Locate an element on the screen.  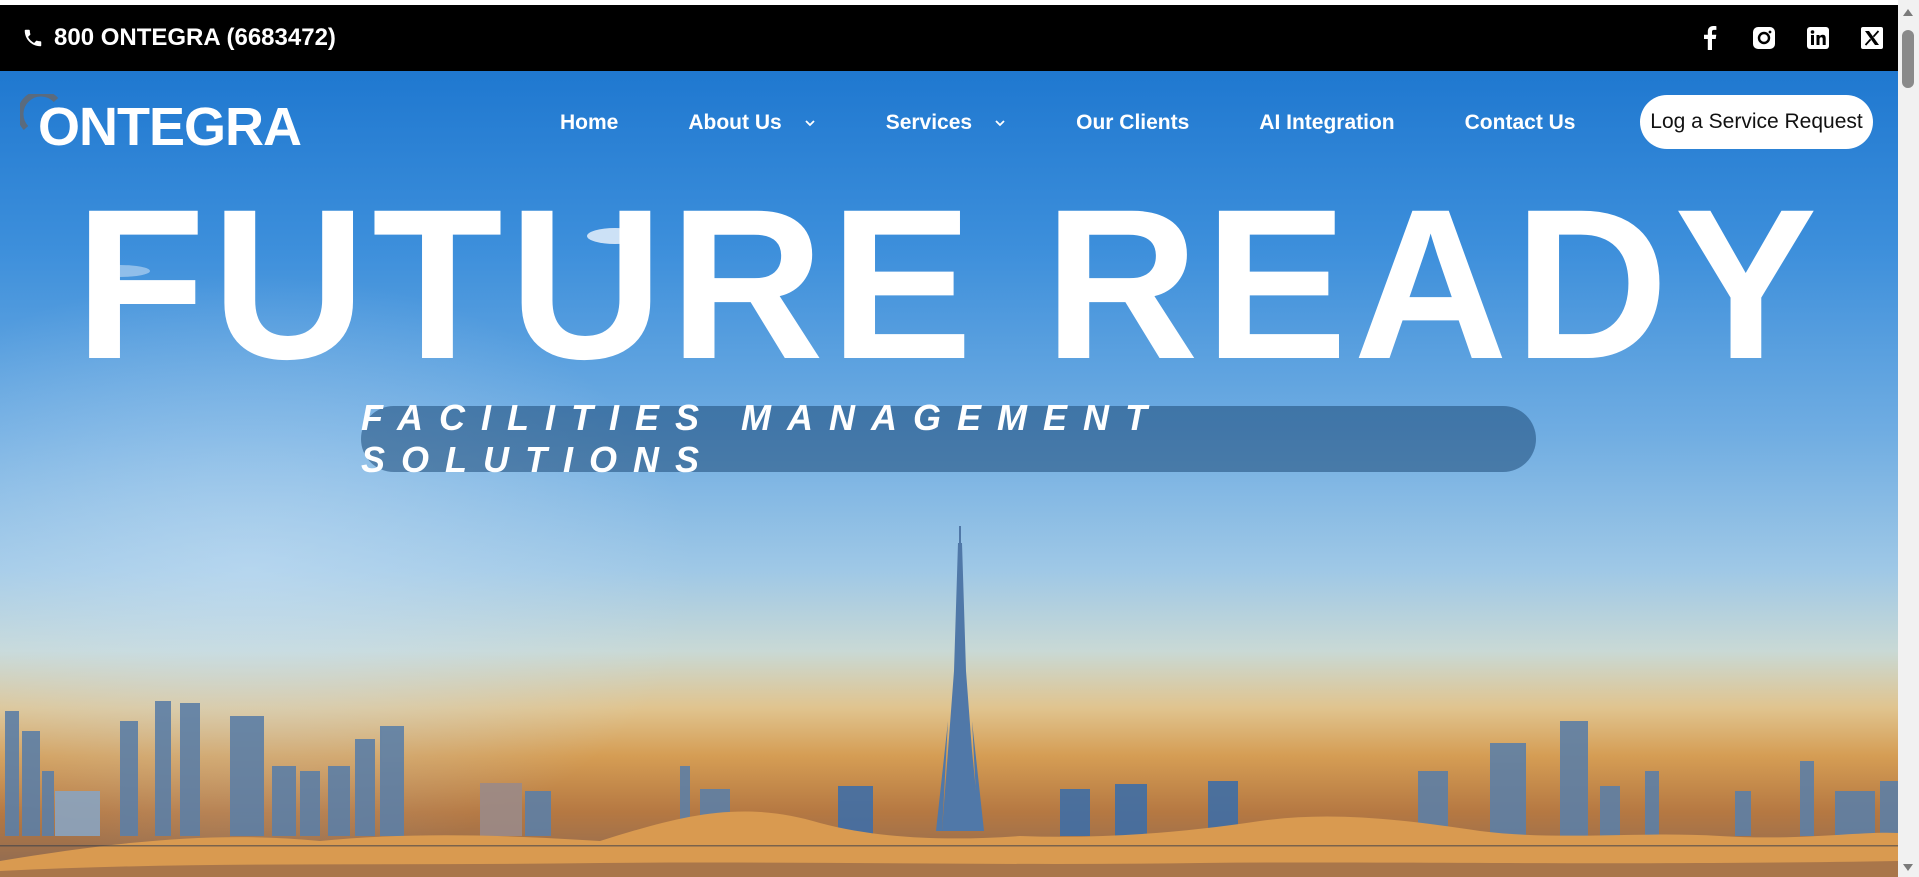
phone-contact: 800 ONTEGRA (6683472) is located at coordinates (179, 38).